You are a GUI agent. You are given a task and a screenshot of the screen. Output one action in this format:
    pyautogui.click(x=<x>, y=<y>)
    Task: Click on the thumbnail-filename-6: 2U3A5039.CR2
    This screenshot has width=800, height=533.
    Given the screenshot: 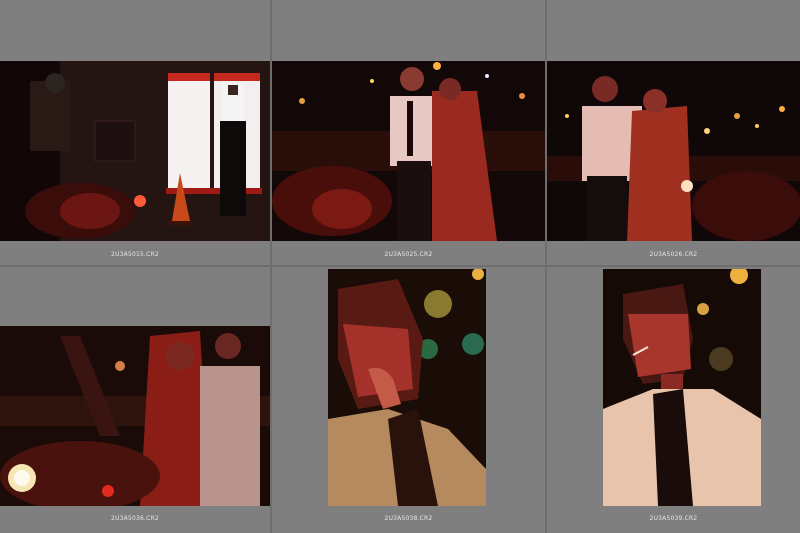 What is the action you would take?
    pyautogui.click(x=673, y=518)
    